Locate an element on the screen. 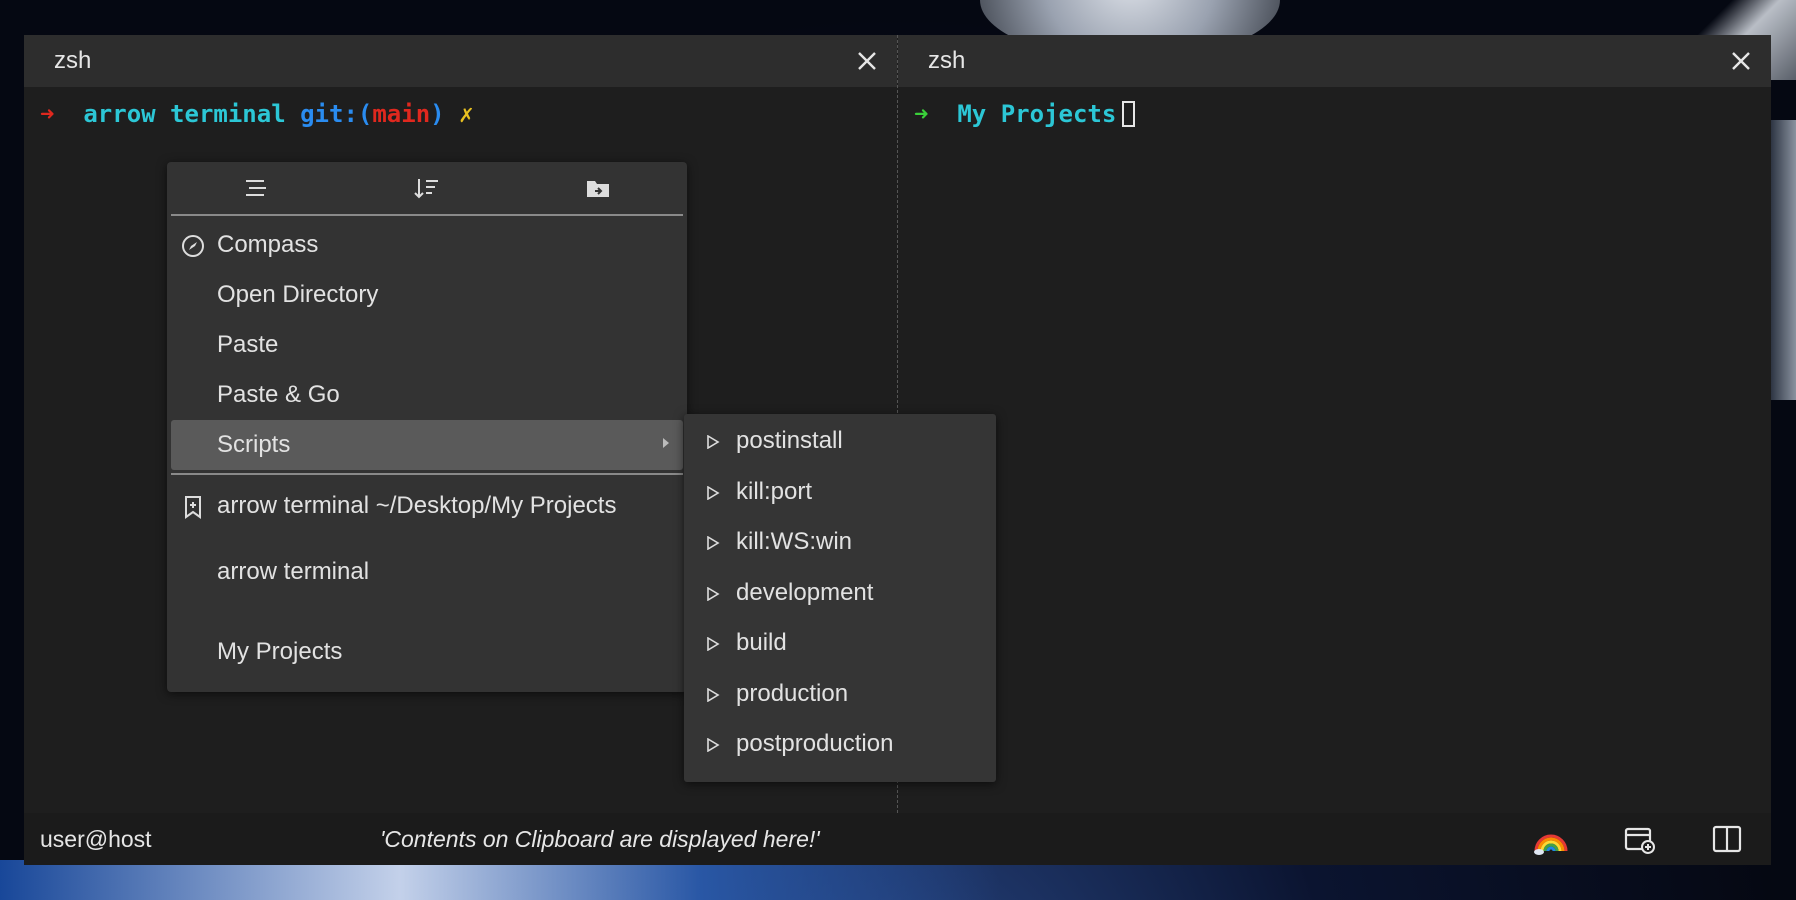 The width and height of the screenshot is (1796, 900). right-prompt-line: ➜ My Projects is located at coordinates (1334, 108).